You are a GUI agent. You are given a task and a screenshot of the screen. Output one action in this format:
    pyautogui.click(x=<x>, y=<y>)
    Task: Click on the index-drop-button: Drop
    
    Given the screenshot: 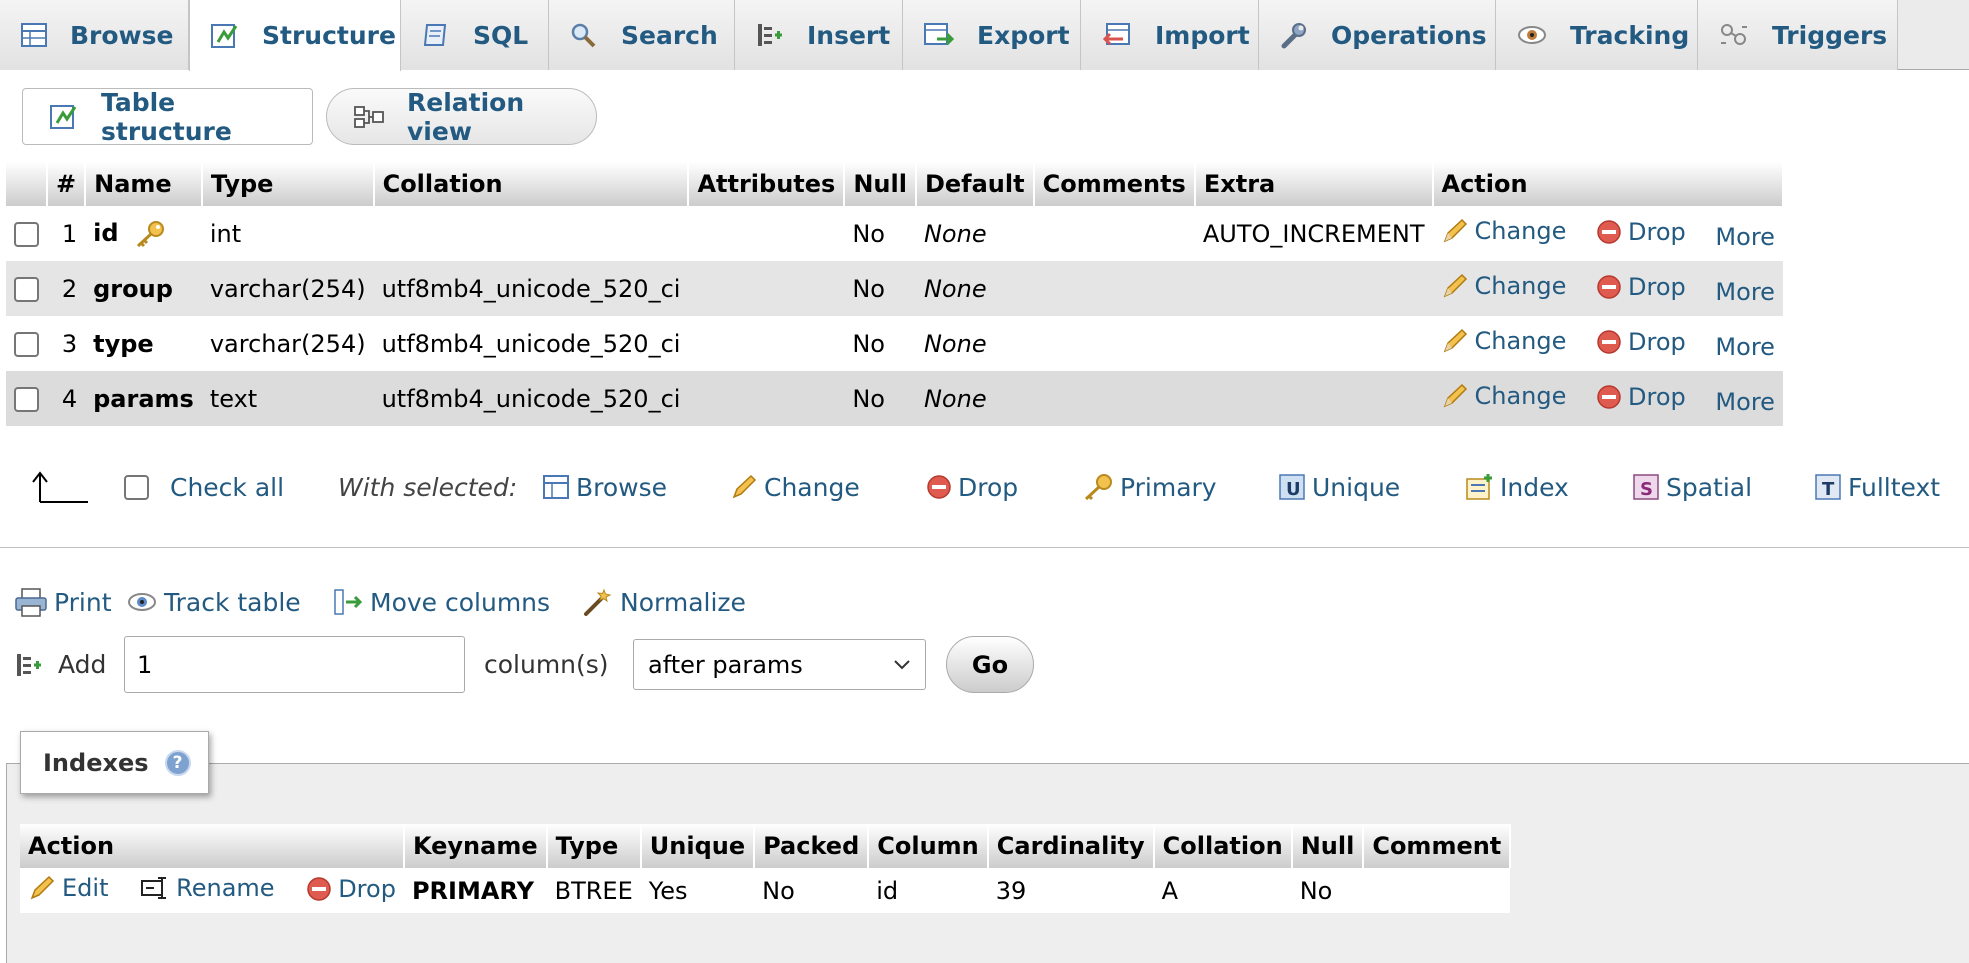 What is the action you would take?
    pyautogui.click(x=351, y=889)
    